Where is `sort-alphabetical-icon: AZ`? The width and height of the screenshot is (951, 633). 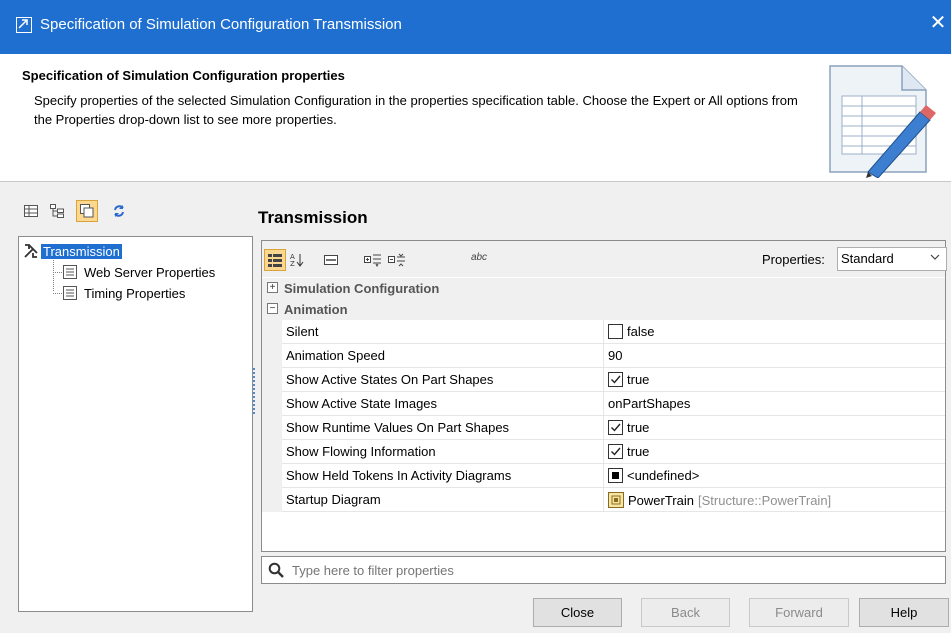
sort-alphabetical-icon: AZ is located at coordinates (297, 260).